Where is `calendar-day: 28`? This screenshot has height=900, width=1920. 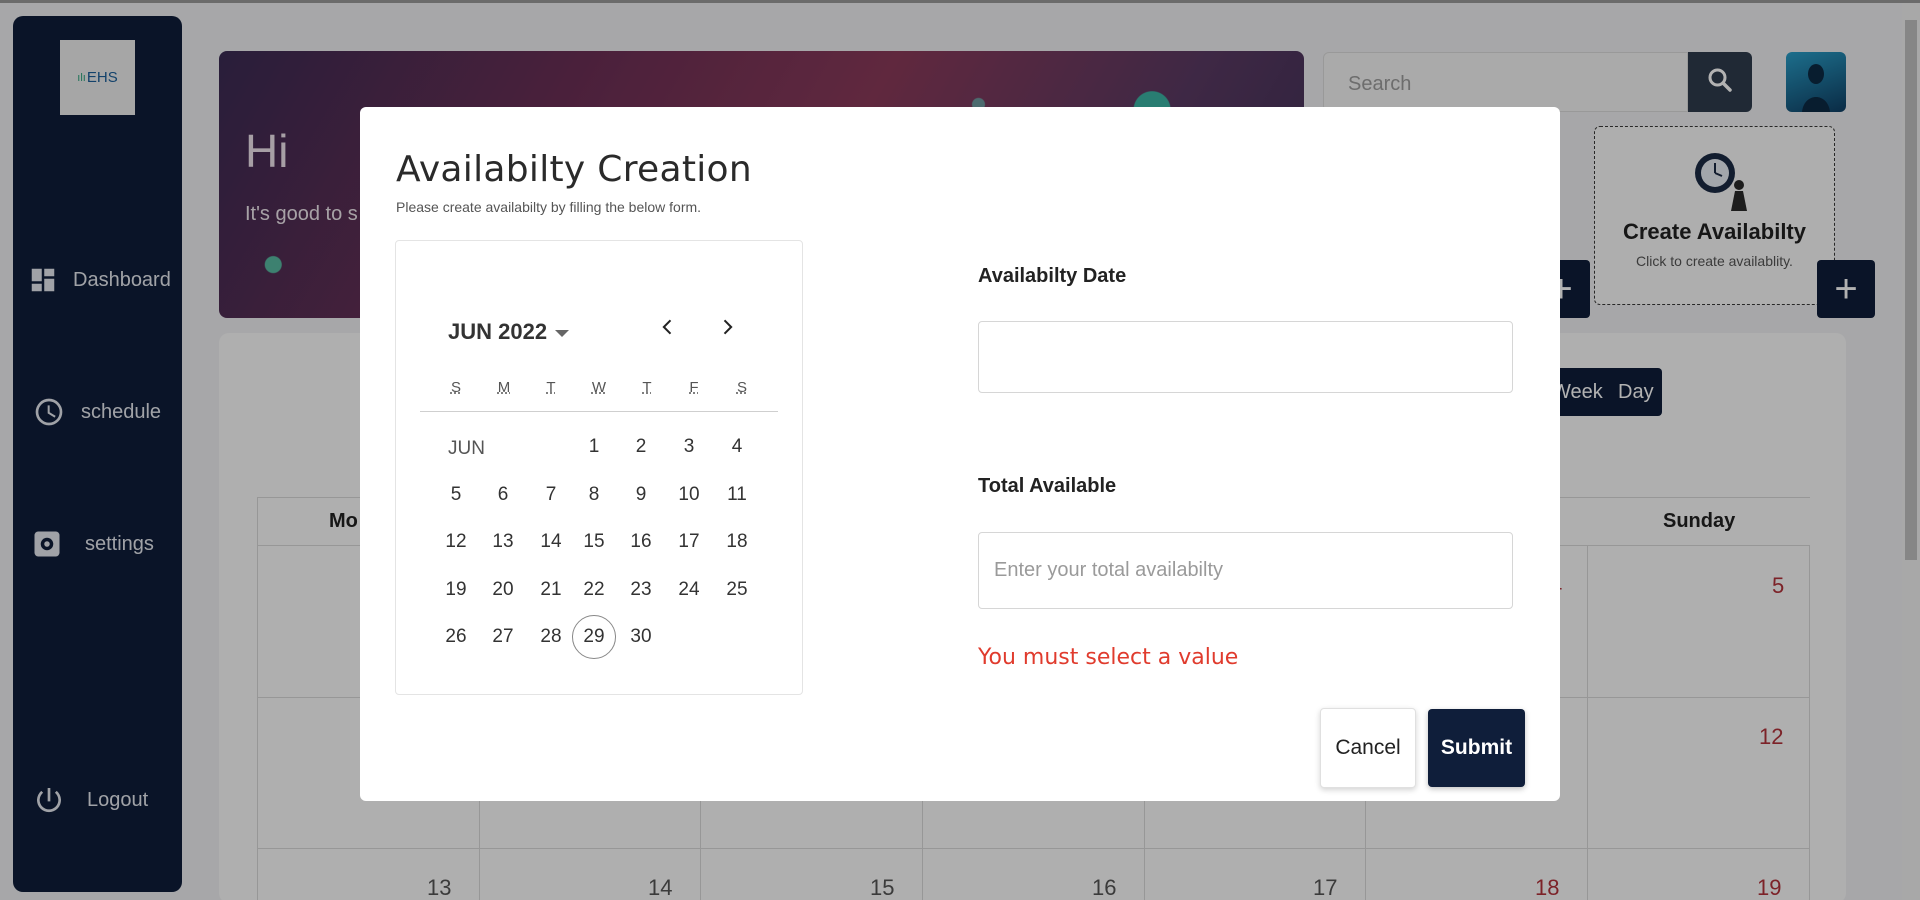 calendar-day: 28 is located at coordinates (551, 637).